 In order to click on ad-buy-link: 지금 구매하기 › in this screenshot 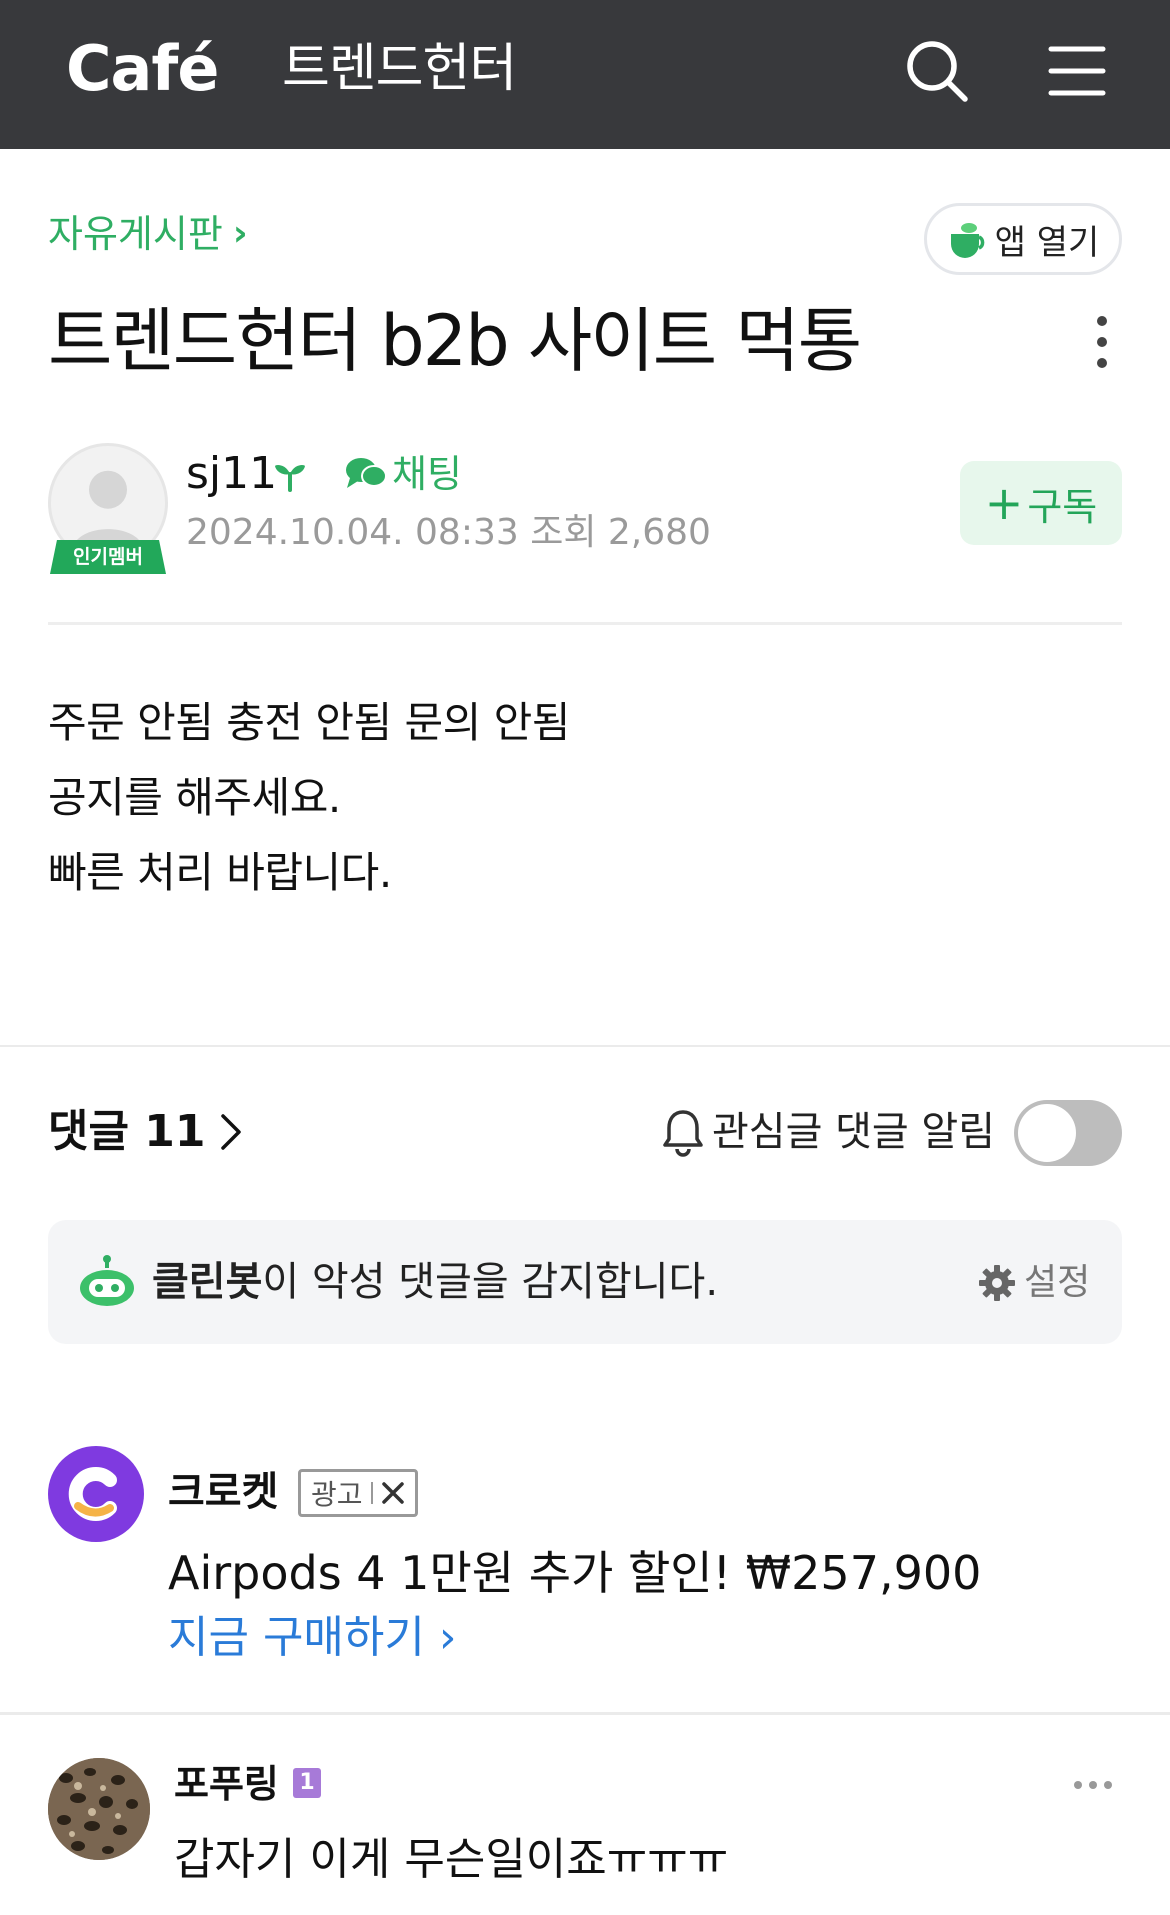, I will do `click(312, 1638)`.